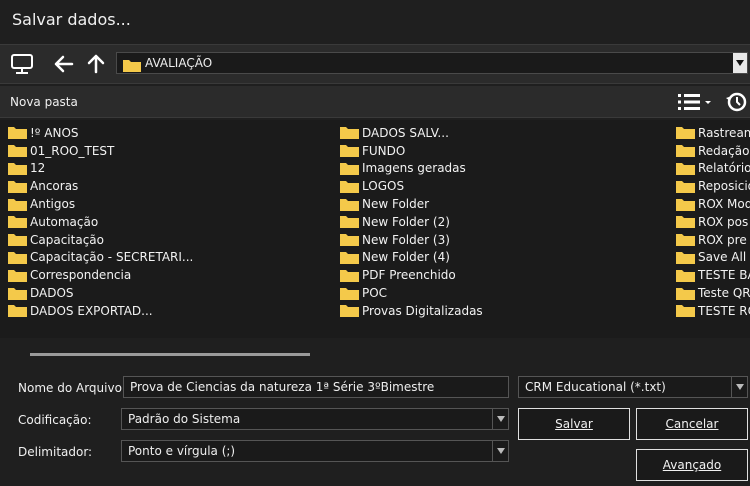 Image resolution: width=750 pixels, height=486 pixels. I want to click on folder-item: Antigos, so click(100, 204).